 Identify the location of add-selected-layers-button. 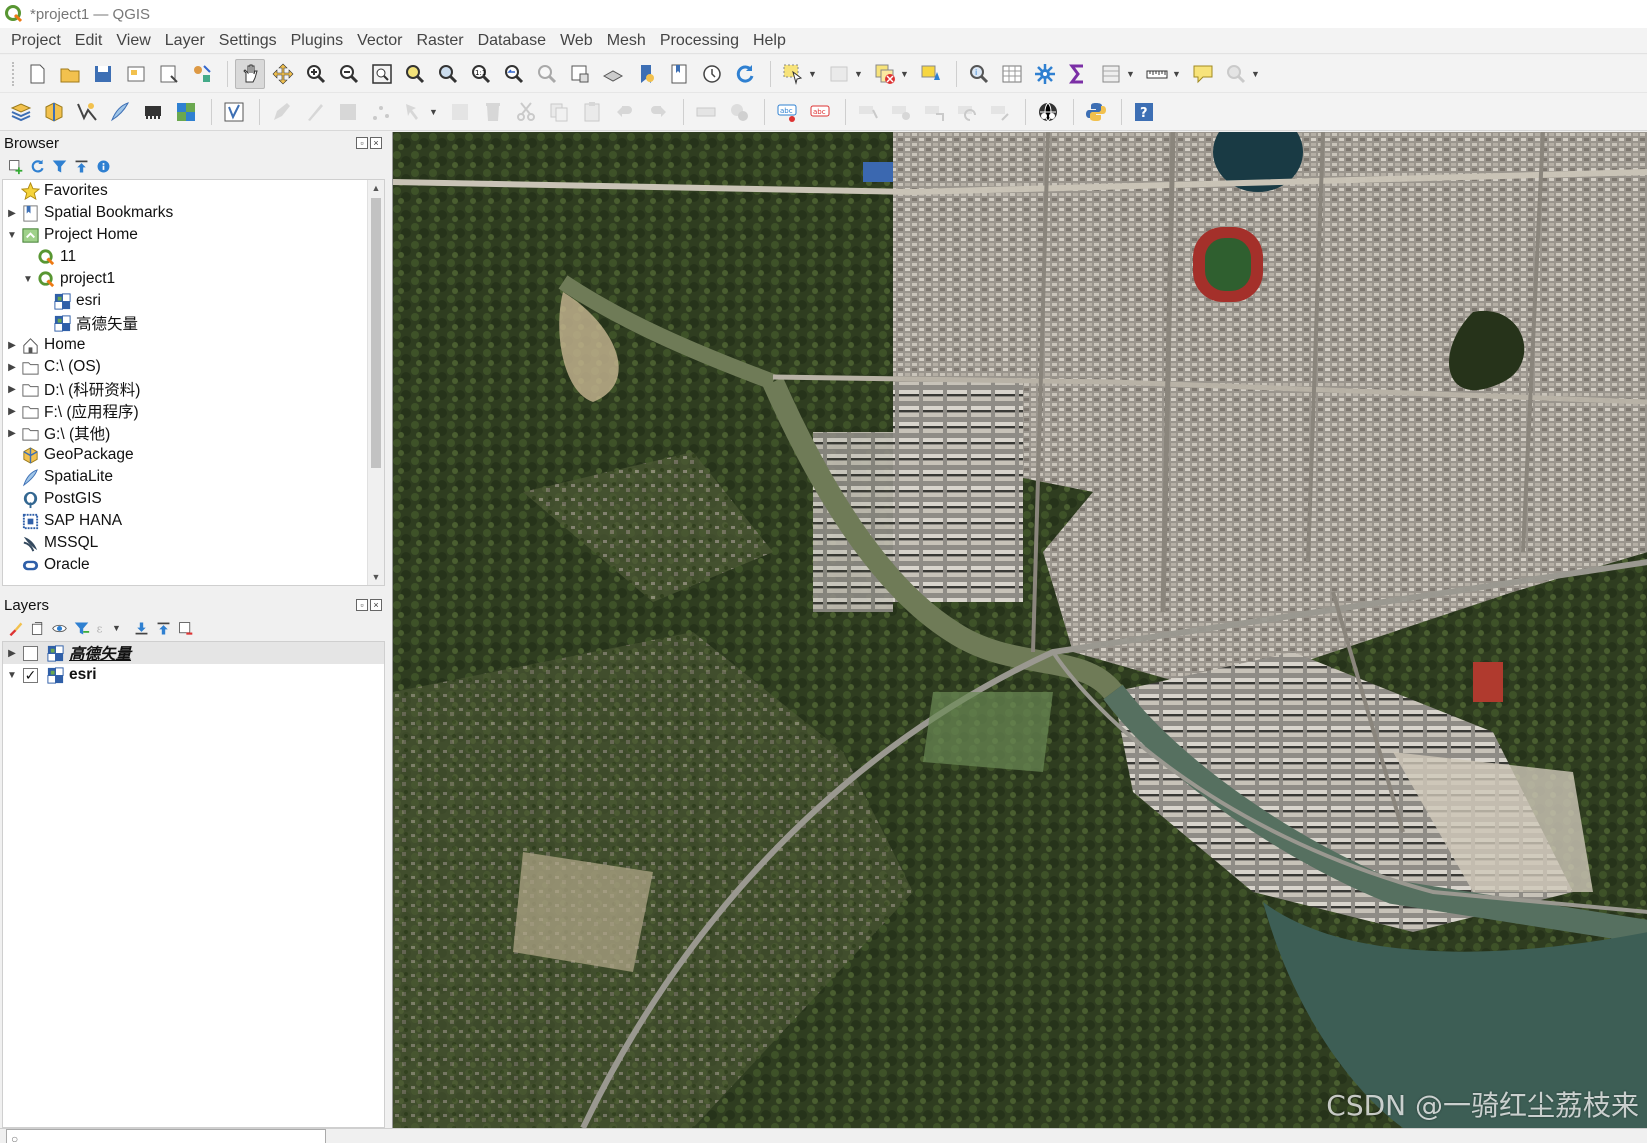
(15, 166).